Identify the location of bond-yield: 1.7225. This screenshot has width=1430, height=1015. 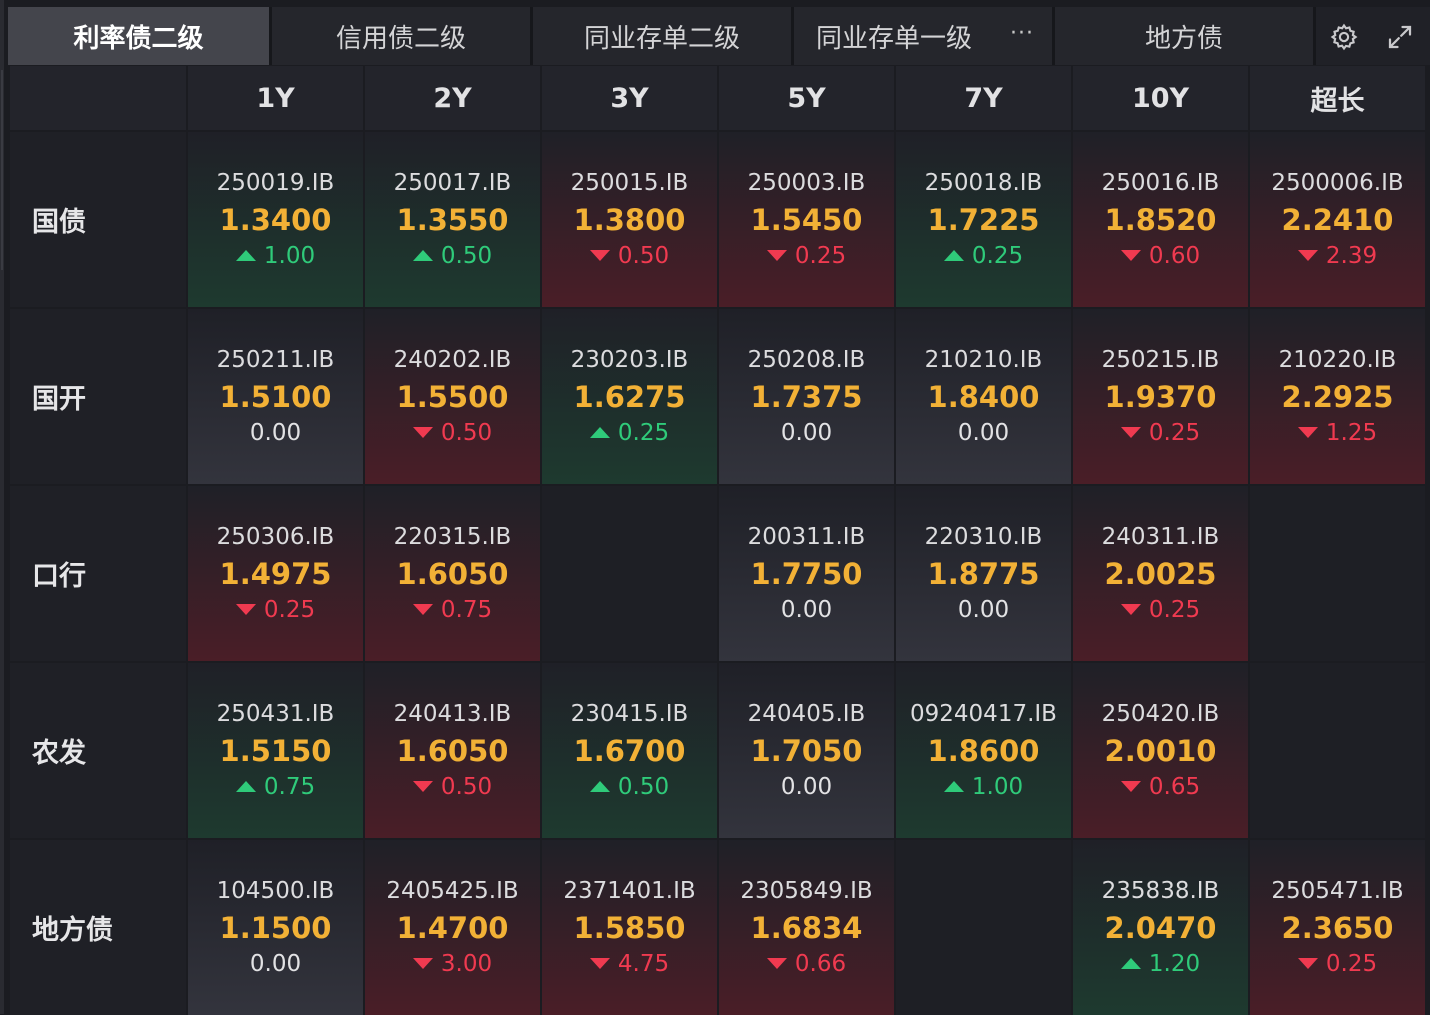
(983, 219).